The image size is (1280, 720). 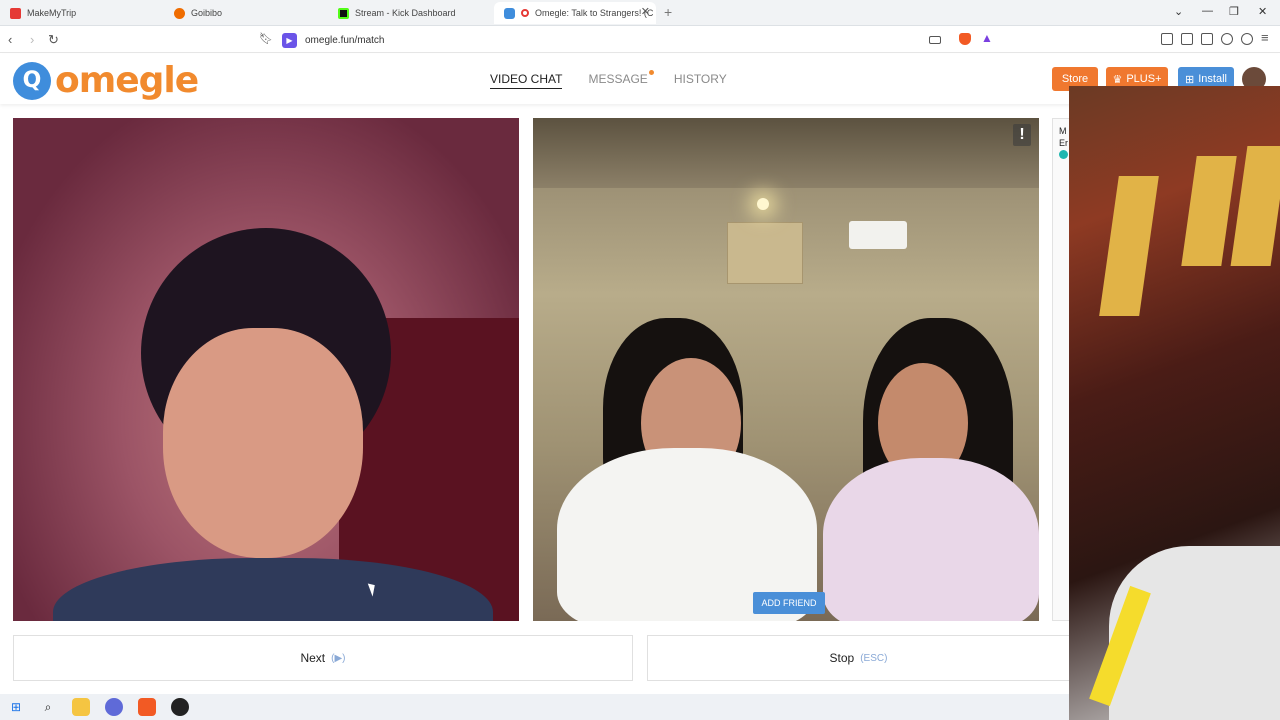 What do you see at coordinates (345, 40) in the screenshot?
I see `url-text: omegle.fun/match` at bounding box center [345, 40].